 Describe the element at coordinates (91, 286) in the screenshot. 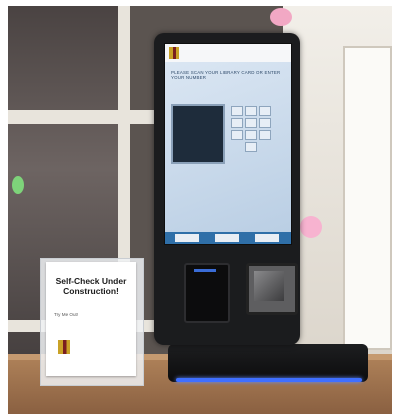

I see `sign-title: Self-Check Under Construction!` at that location.